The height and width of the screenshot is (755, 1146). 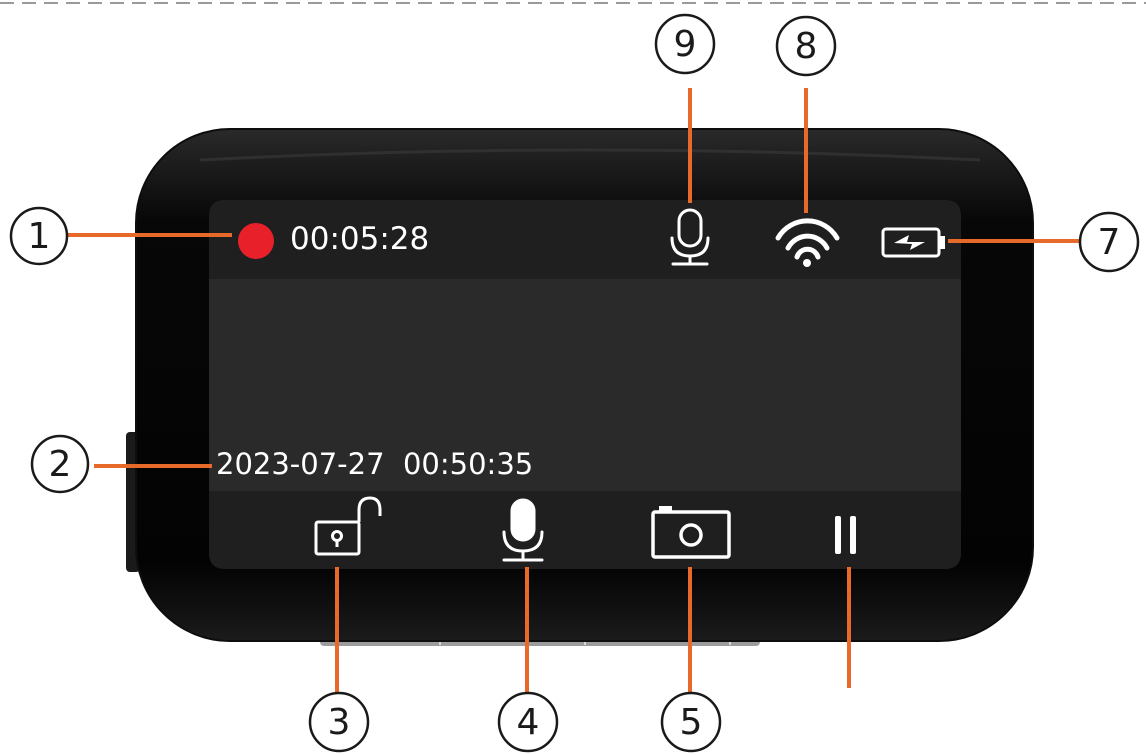 I want to click on recording-time: 00:05:28, so click(x=360, y=239).